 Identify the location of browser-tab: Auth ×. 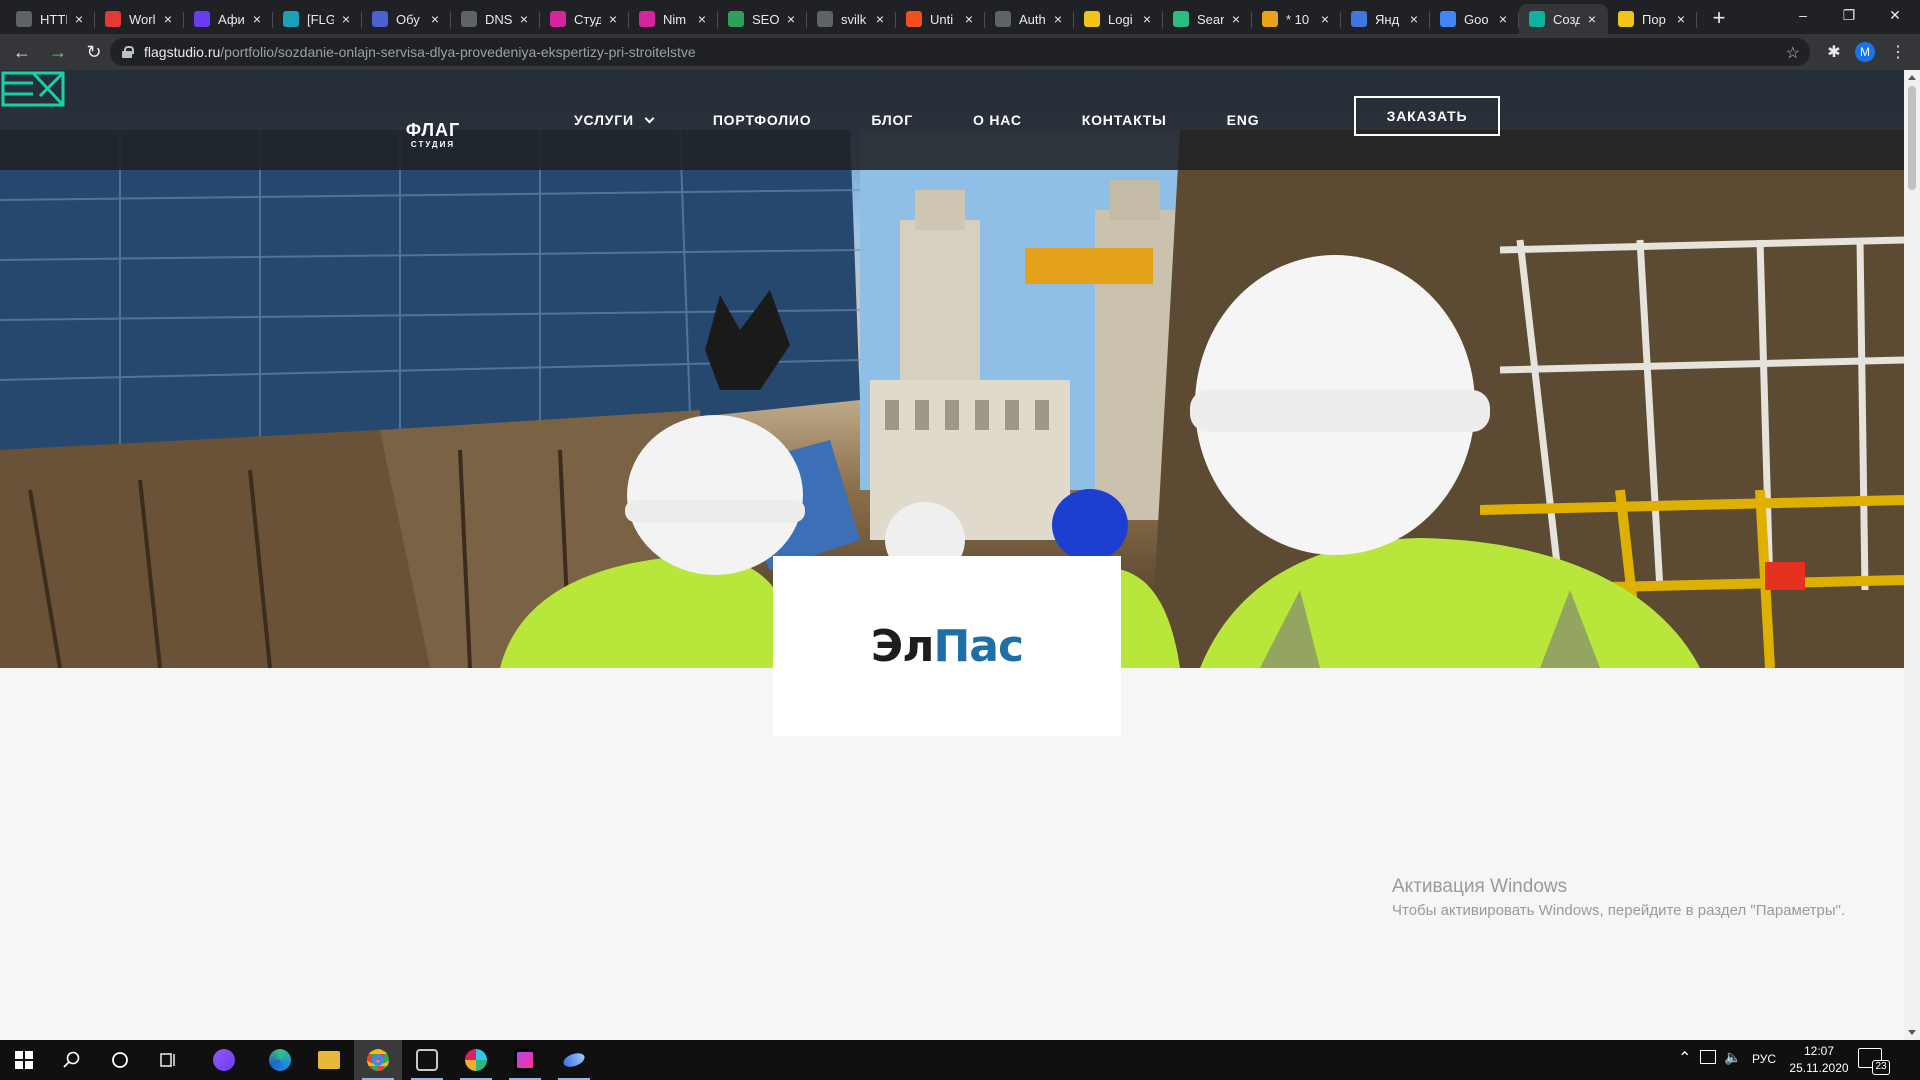
(1029, 19).